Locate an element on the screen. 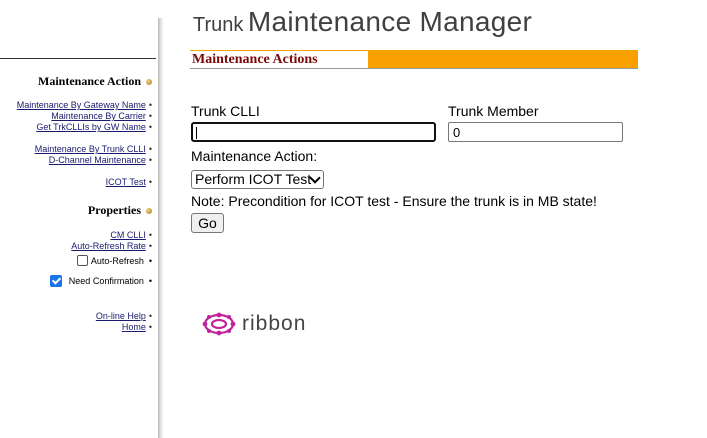 This screenshot has height=438, width=707. sidebar-item-gateway-name: Maintenance By Gateway Name • is located at coordinates (84, 105).